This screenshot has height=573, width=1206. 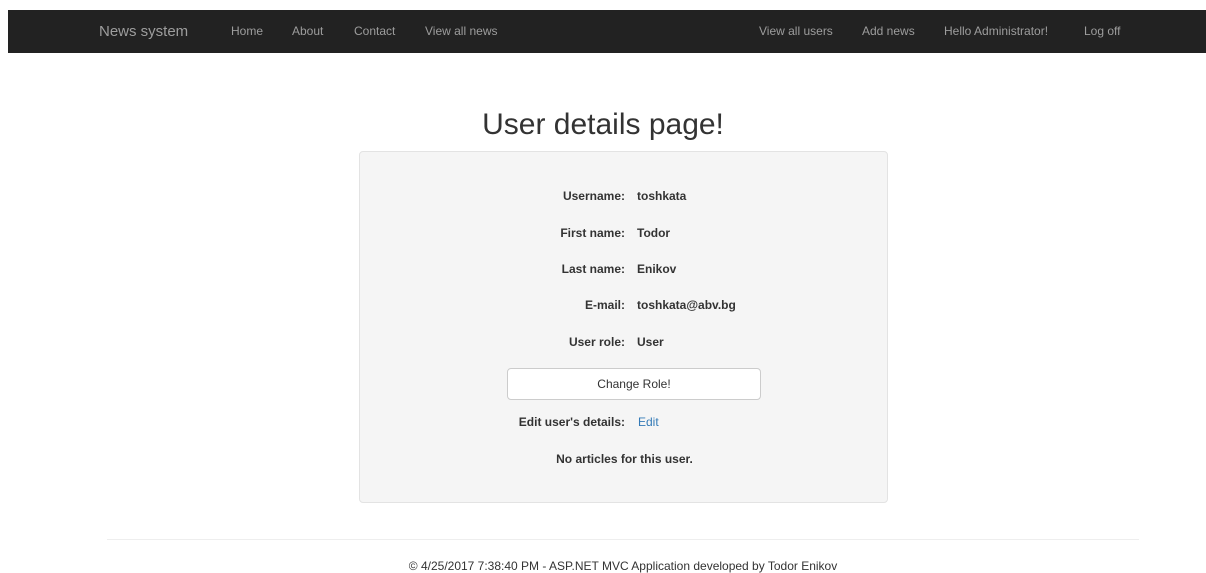 What do you see at coordinates (593, 269) in the screenshot?
I see `last-name-label: Last name:` at bounding box center [593, 269].